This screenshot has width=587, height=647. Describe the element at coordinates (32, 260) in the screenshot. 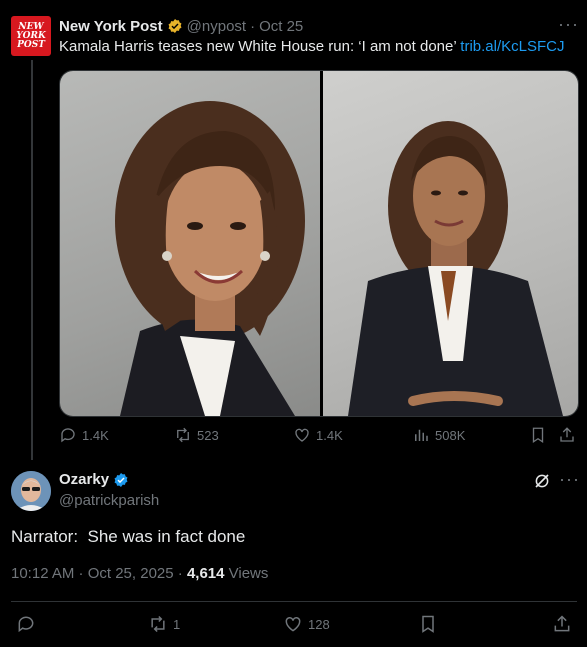

I see `thread-connector-line` at that location.